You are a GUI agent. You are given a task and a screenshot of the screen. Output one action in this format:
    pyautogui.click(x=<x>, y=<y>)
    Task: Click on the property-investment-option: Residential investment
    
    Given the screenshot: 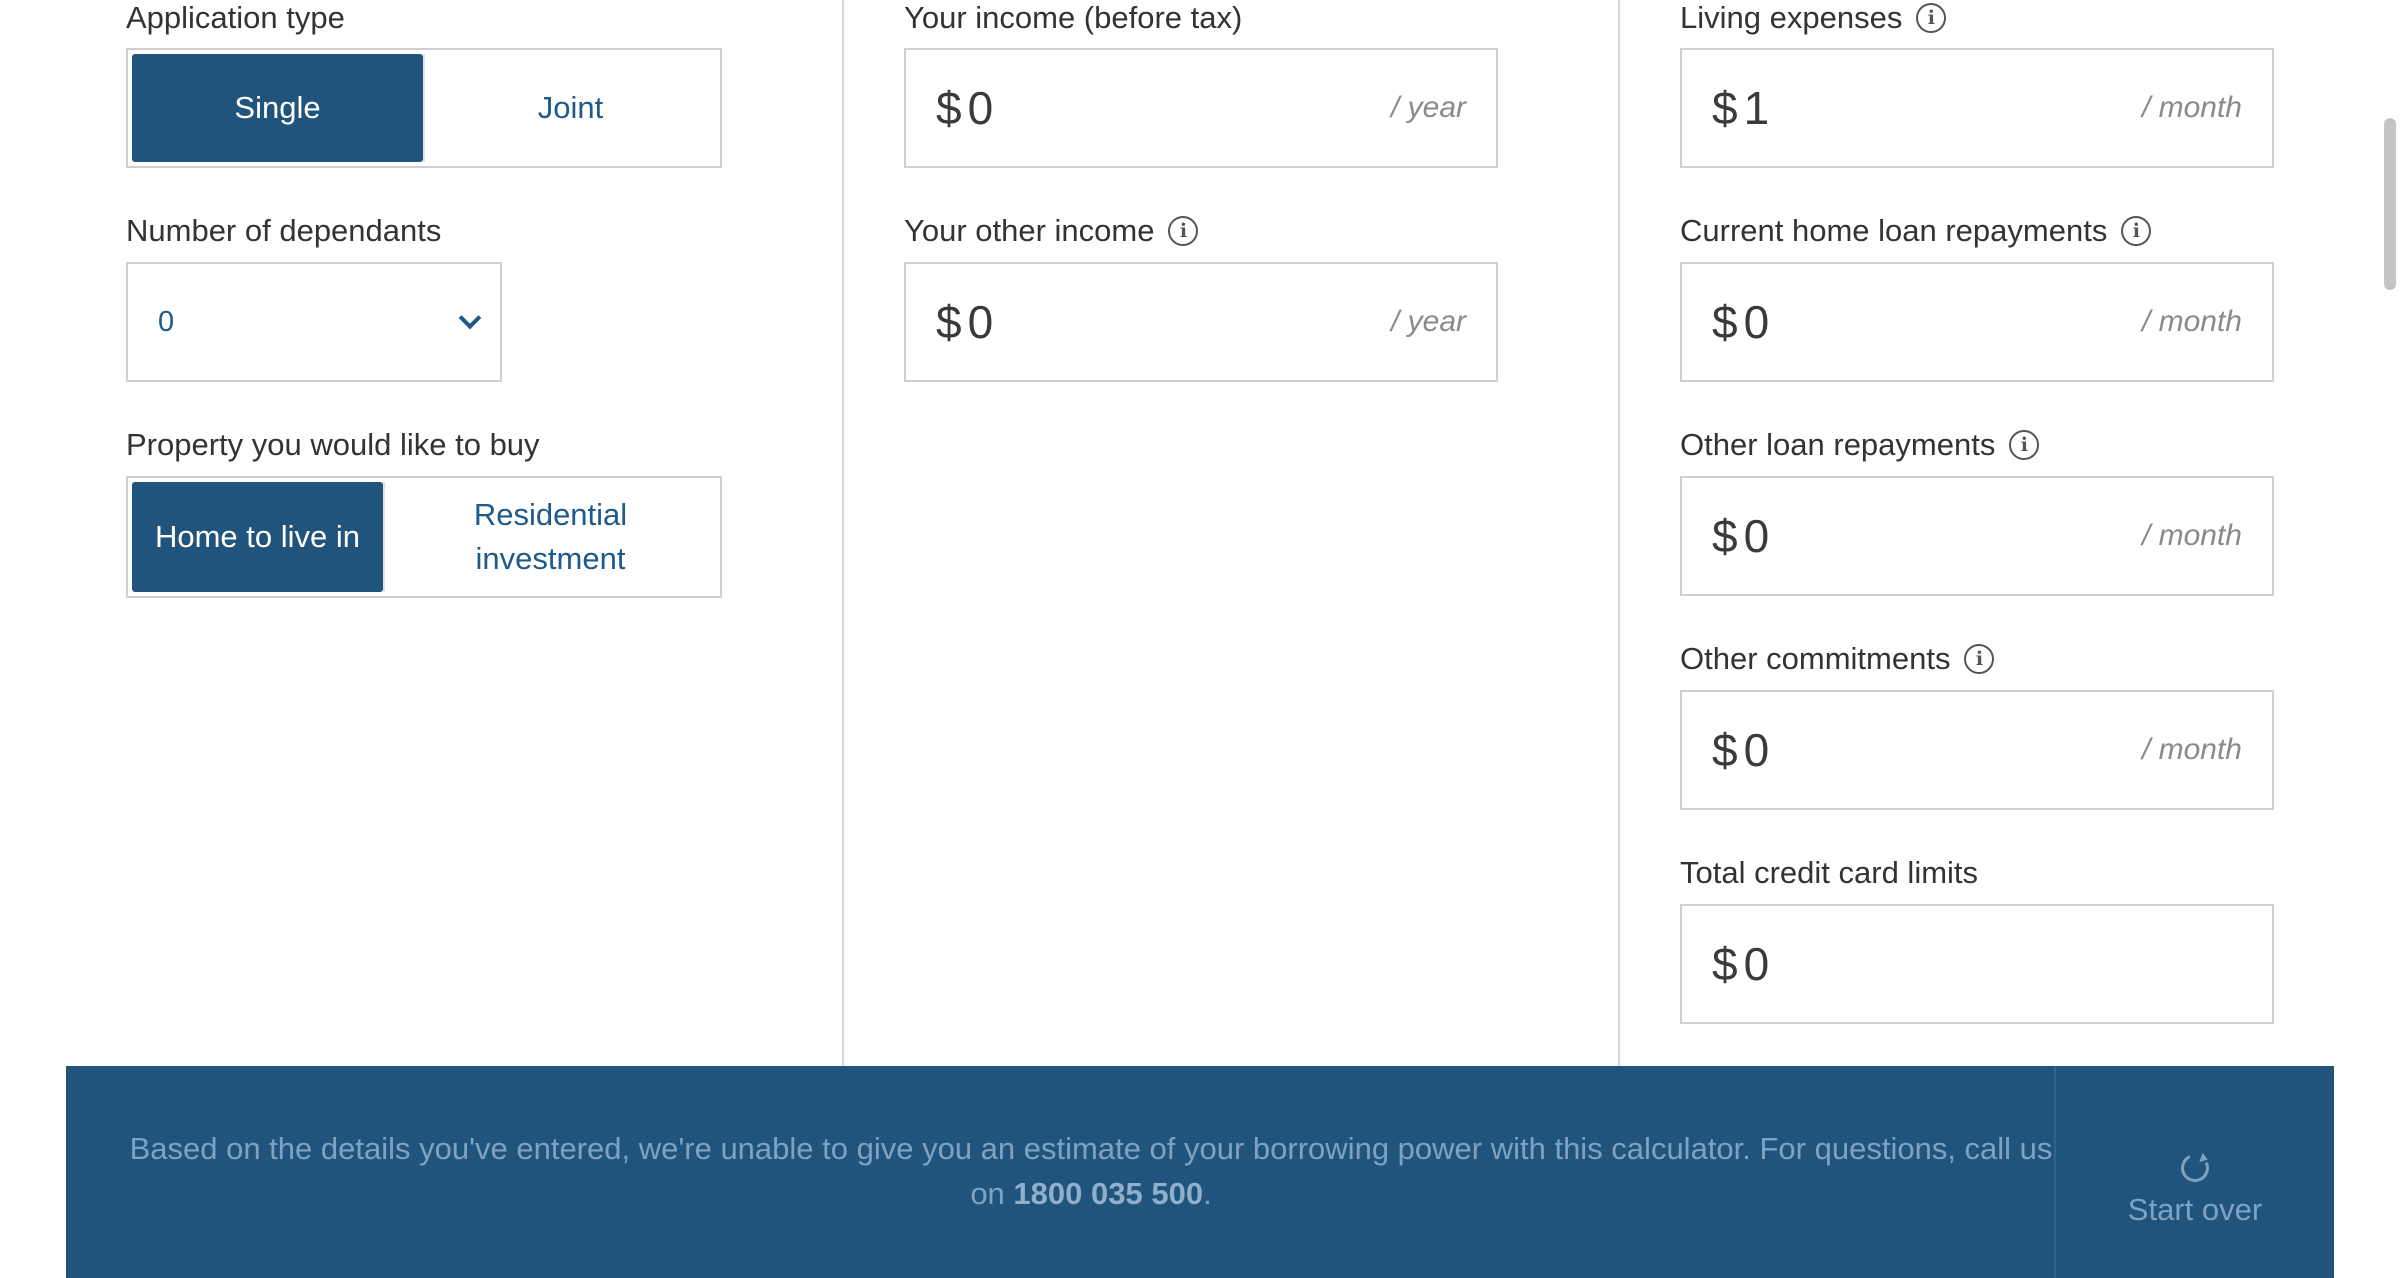 What is the action you would take?
    pyautogui.click(x=549, y=537)
    